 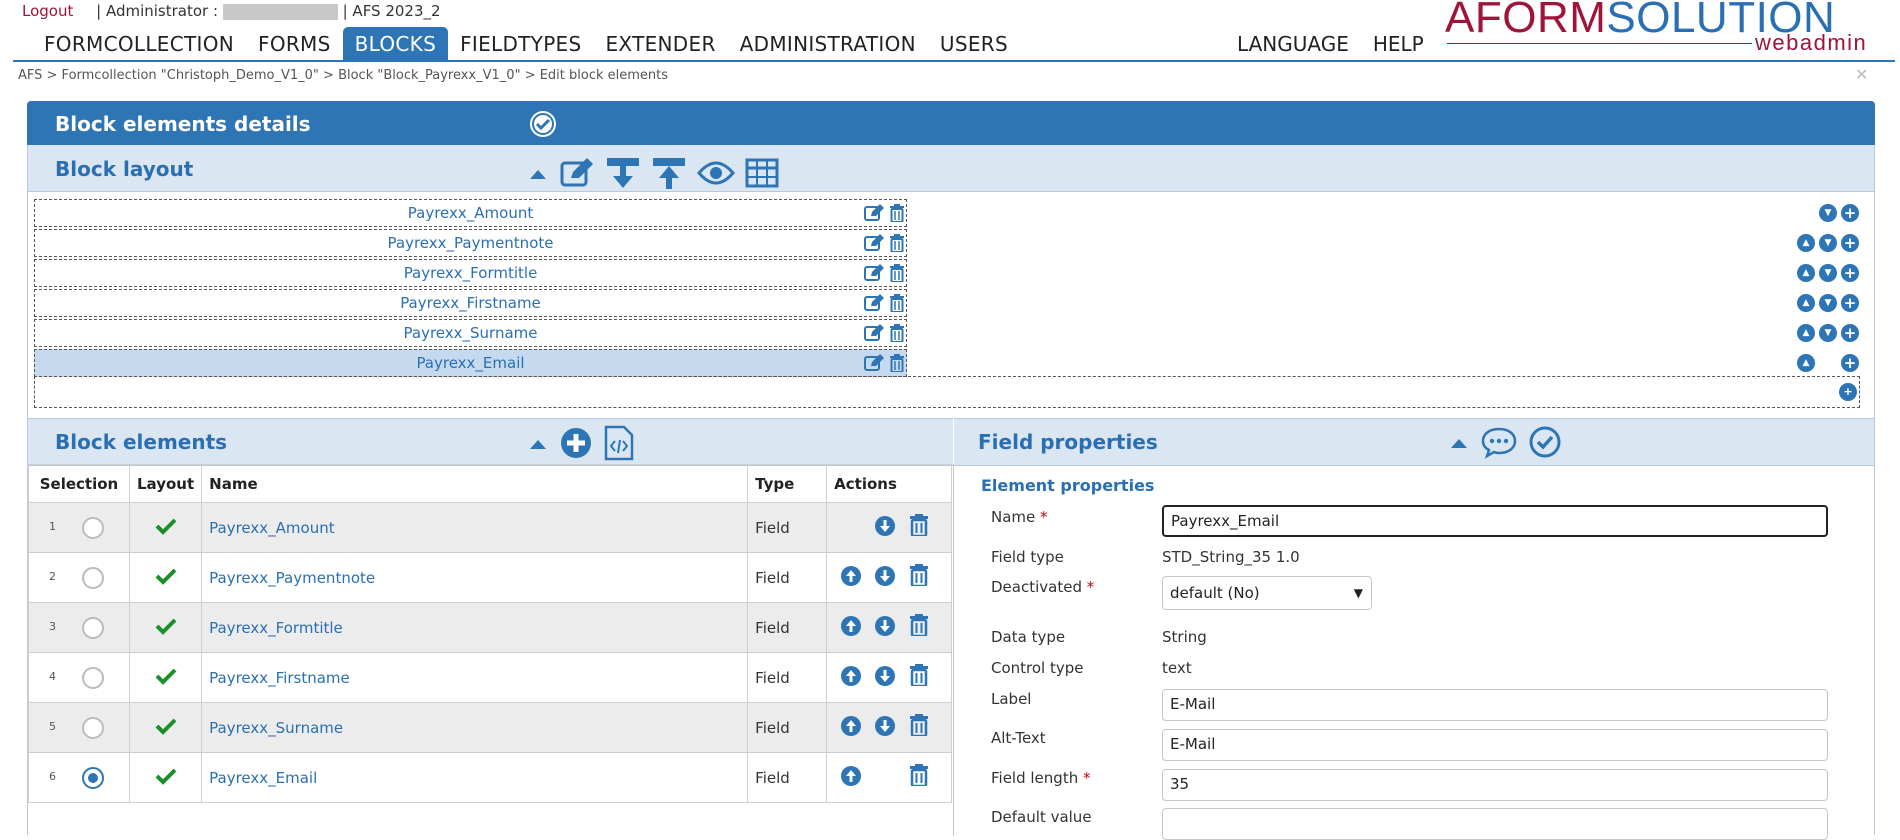 What do you see at coordinates (577, 175) in the screenshot?
I see `edit-layout-icon` at bounding box center [577, 175].